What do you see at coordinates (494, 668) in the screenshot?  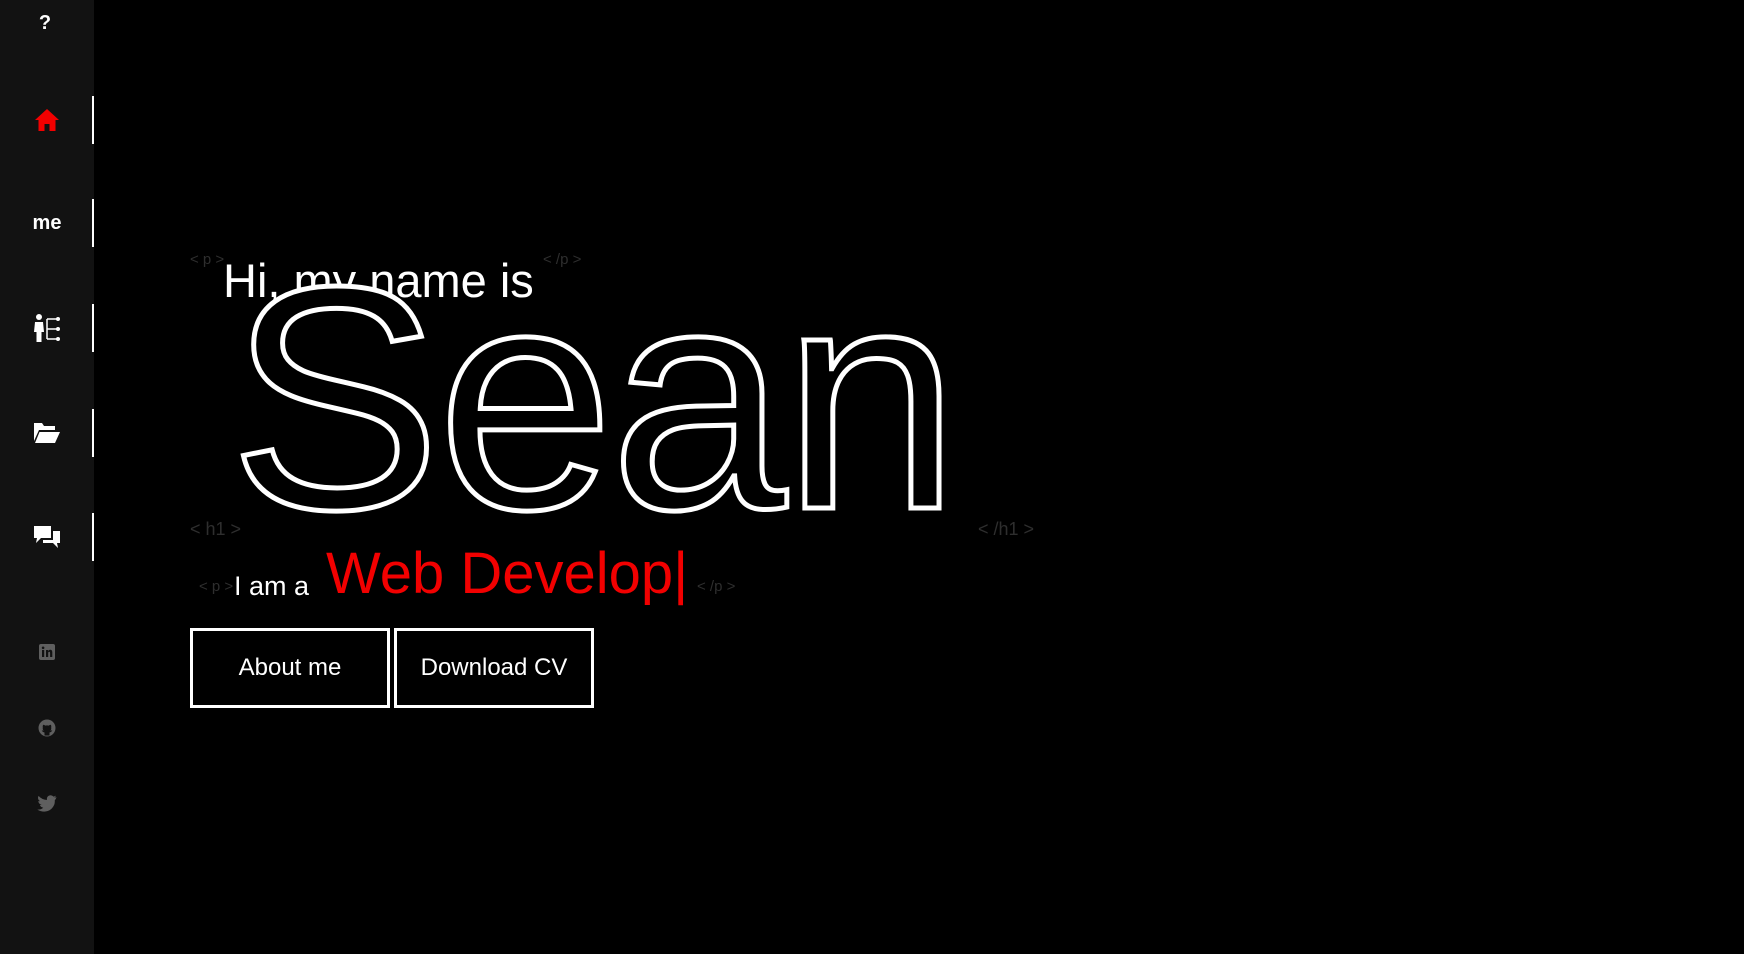 I see `download-cv-button: Download CV` at bounding box center [494, 668].